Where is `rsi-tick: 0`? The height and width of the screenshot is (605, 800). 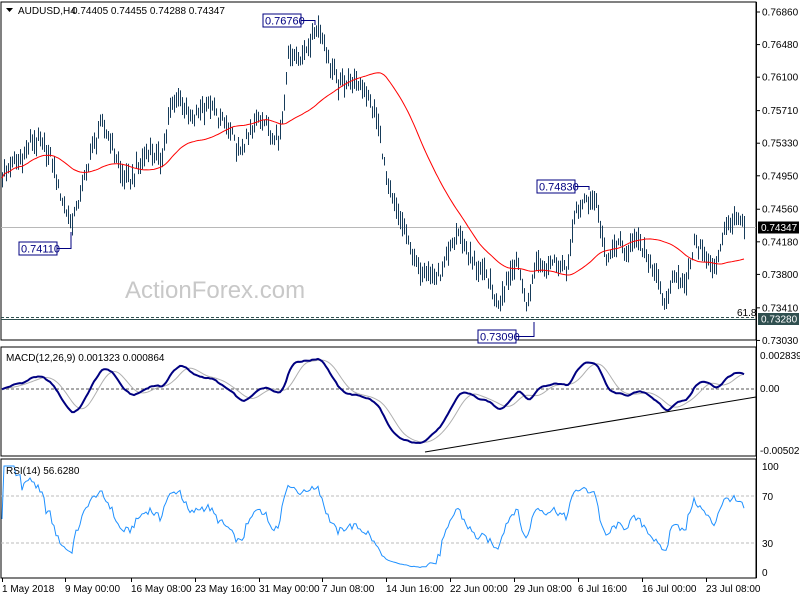
rsi-tick: 0 is located at coordinates (765, 573).